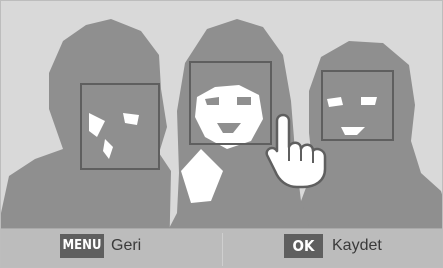  I want to click on touch-hand-icon, so click(296, 151).